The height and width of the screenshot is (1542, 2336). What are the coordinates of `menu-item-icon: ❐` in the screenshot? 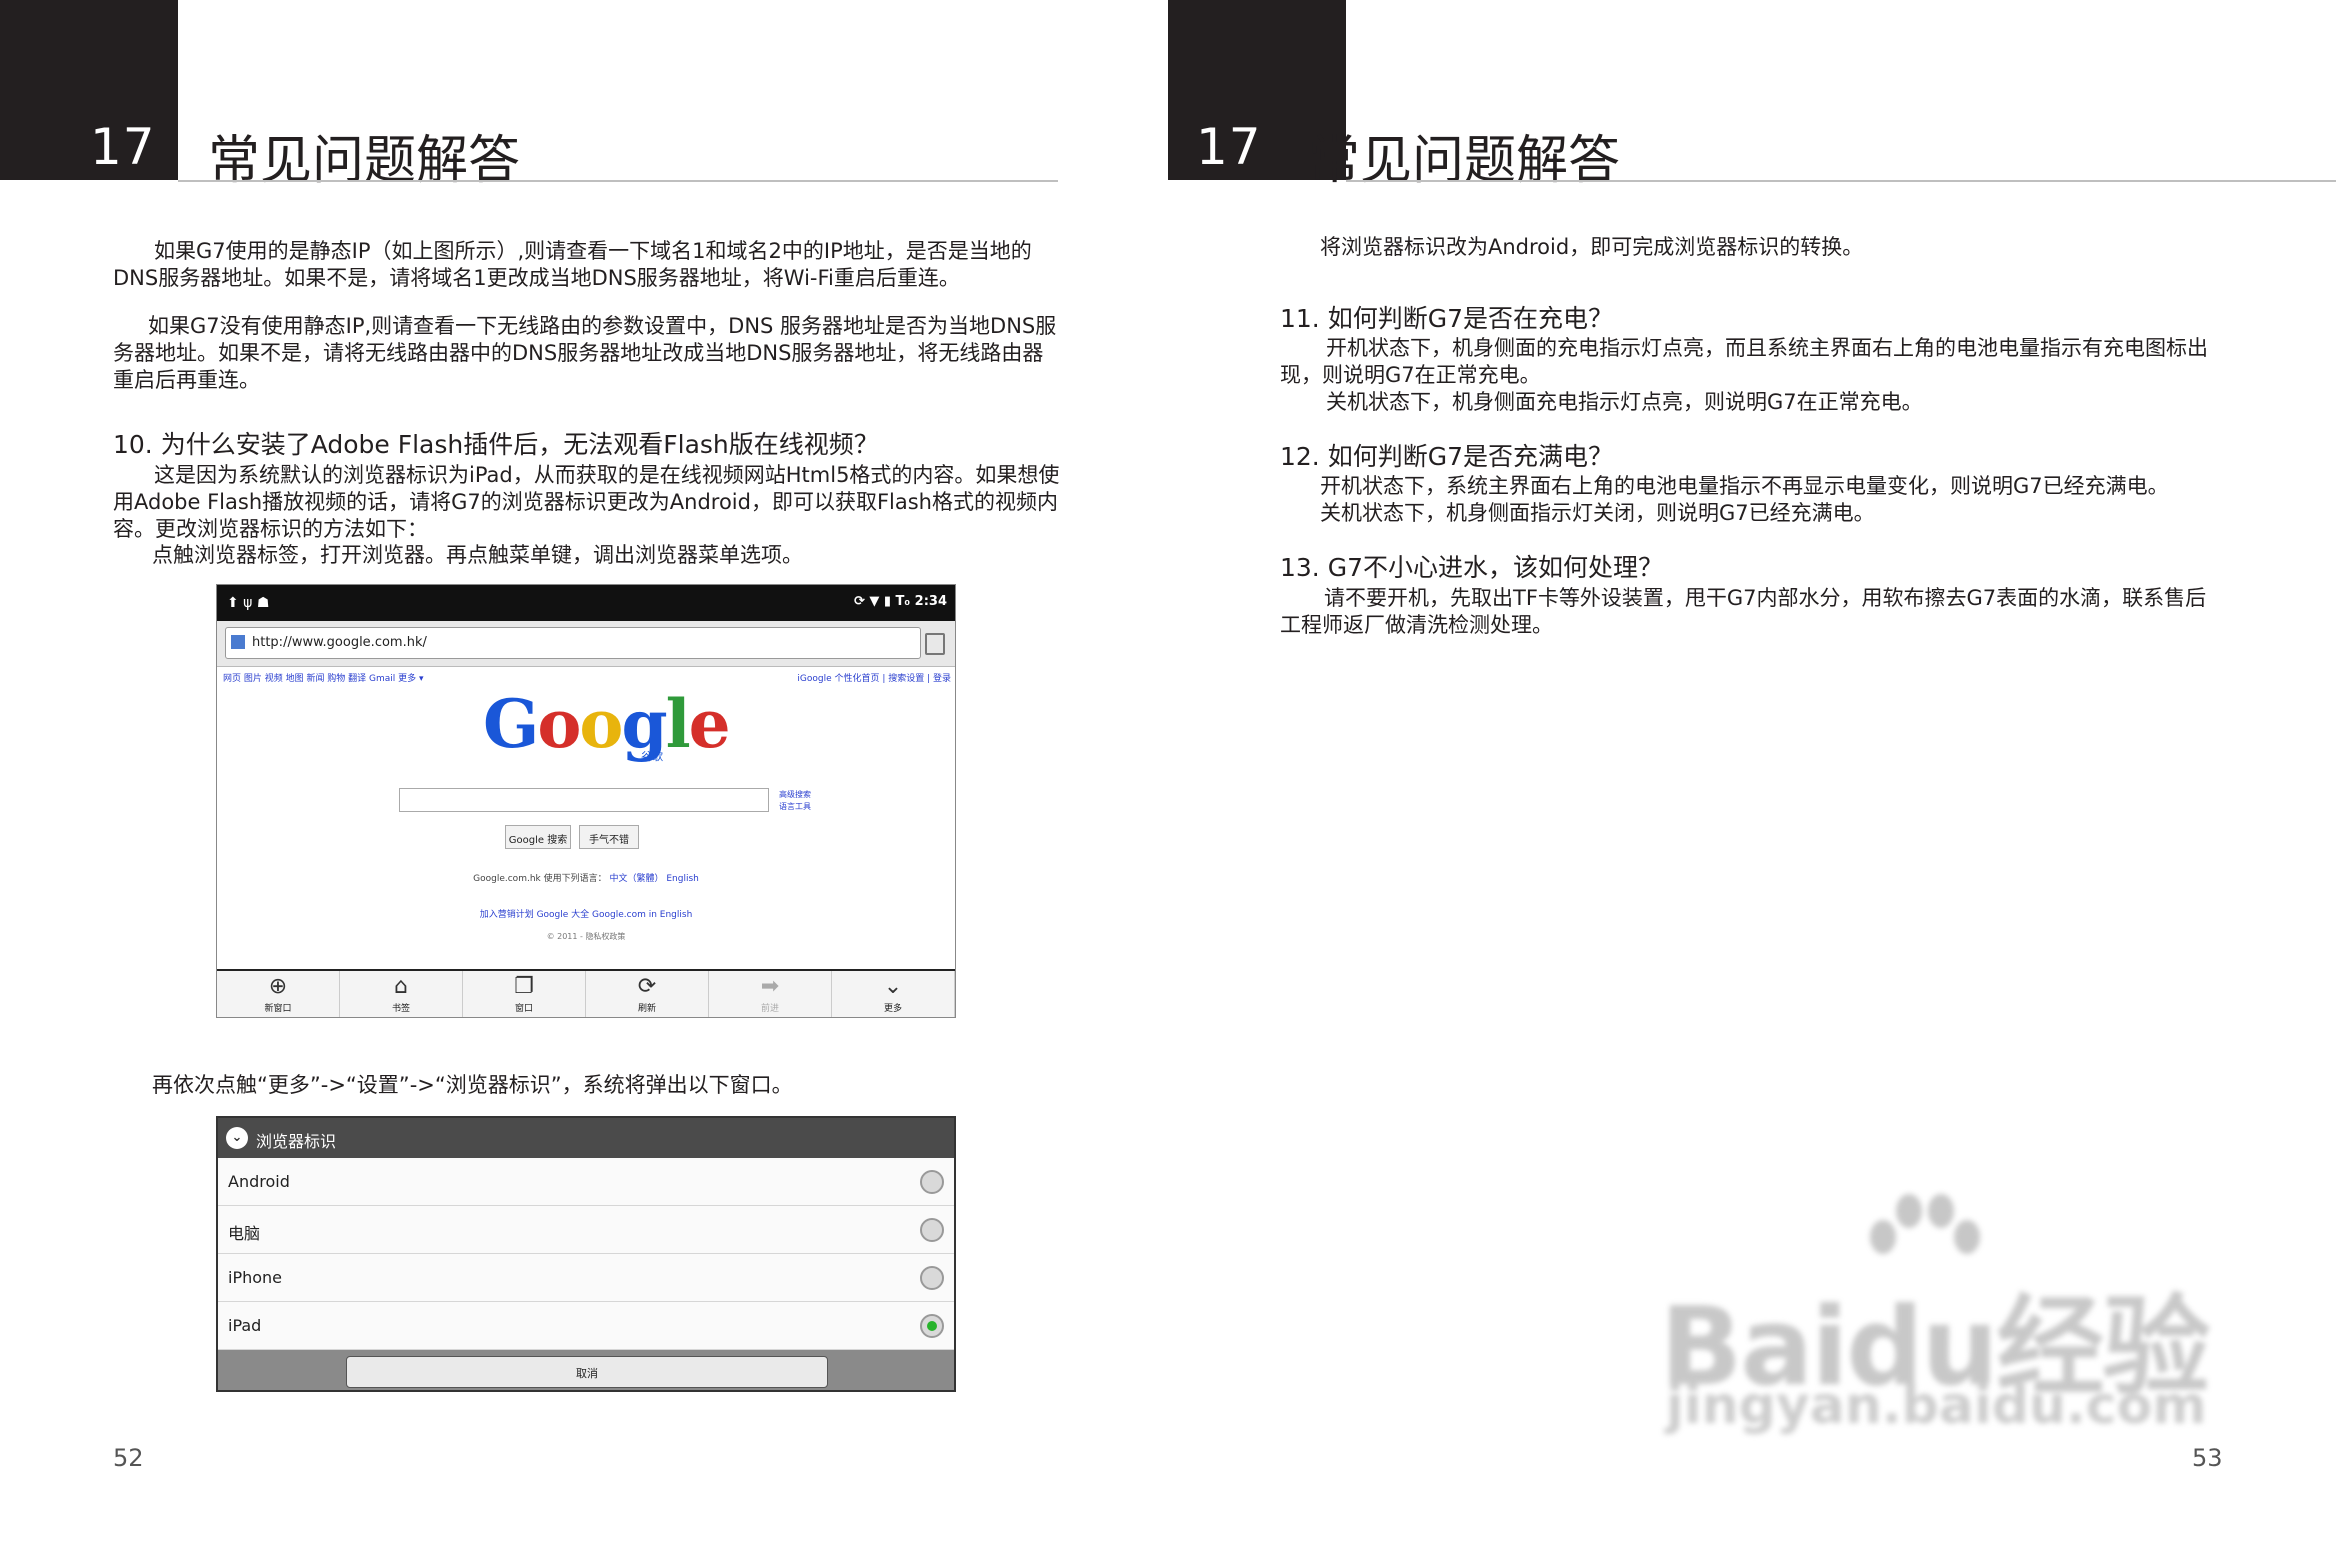 It's located at (524, 986).